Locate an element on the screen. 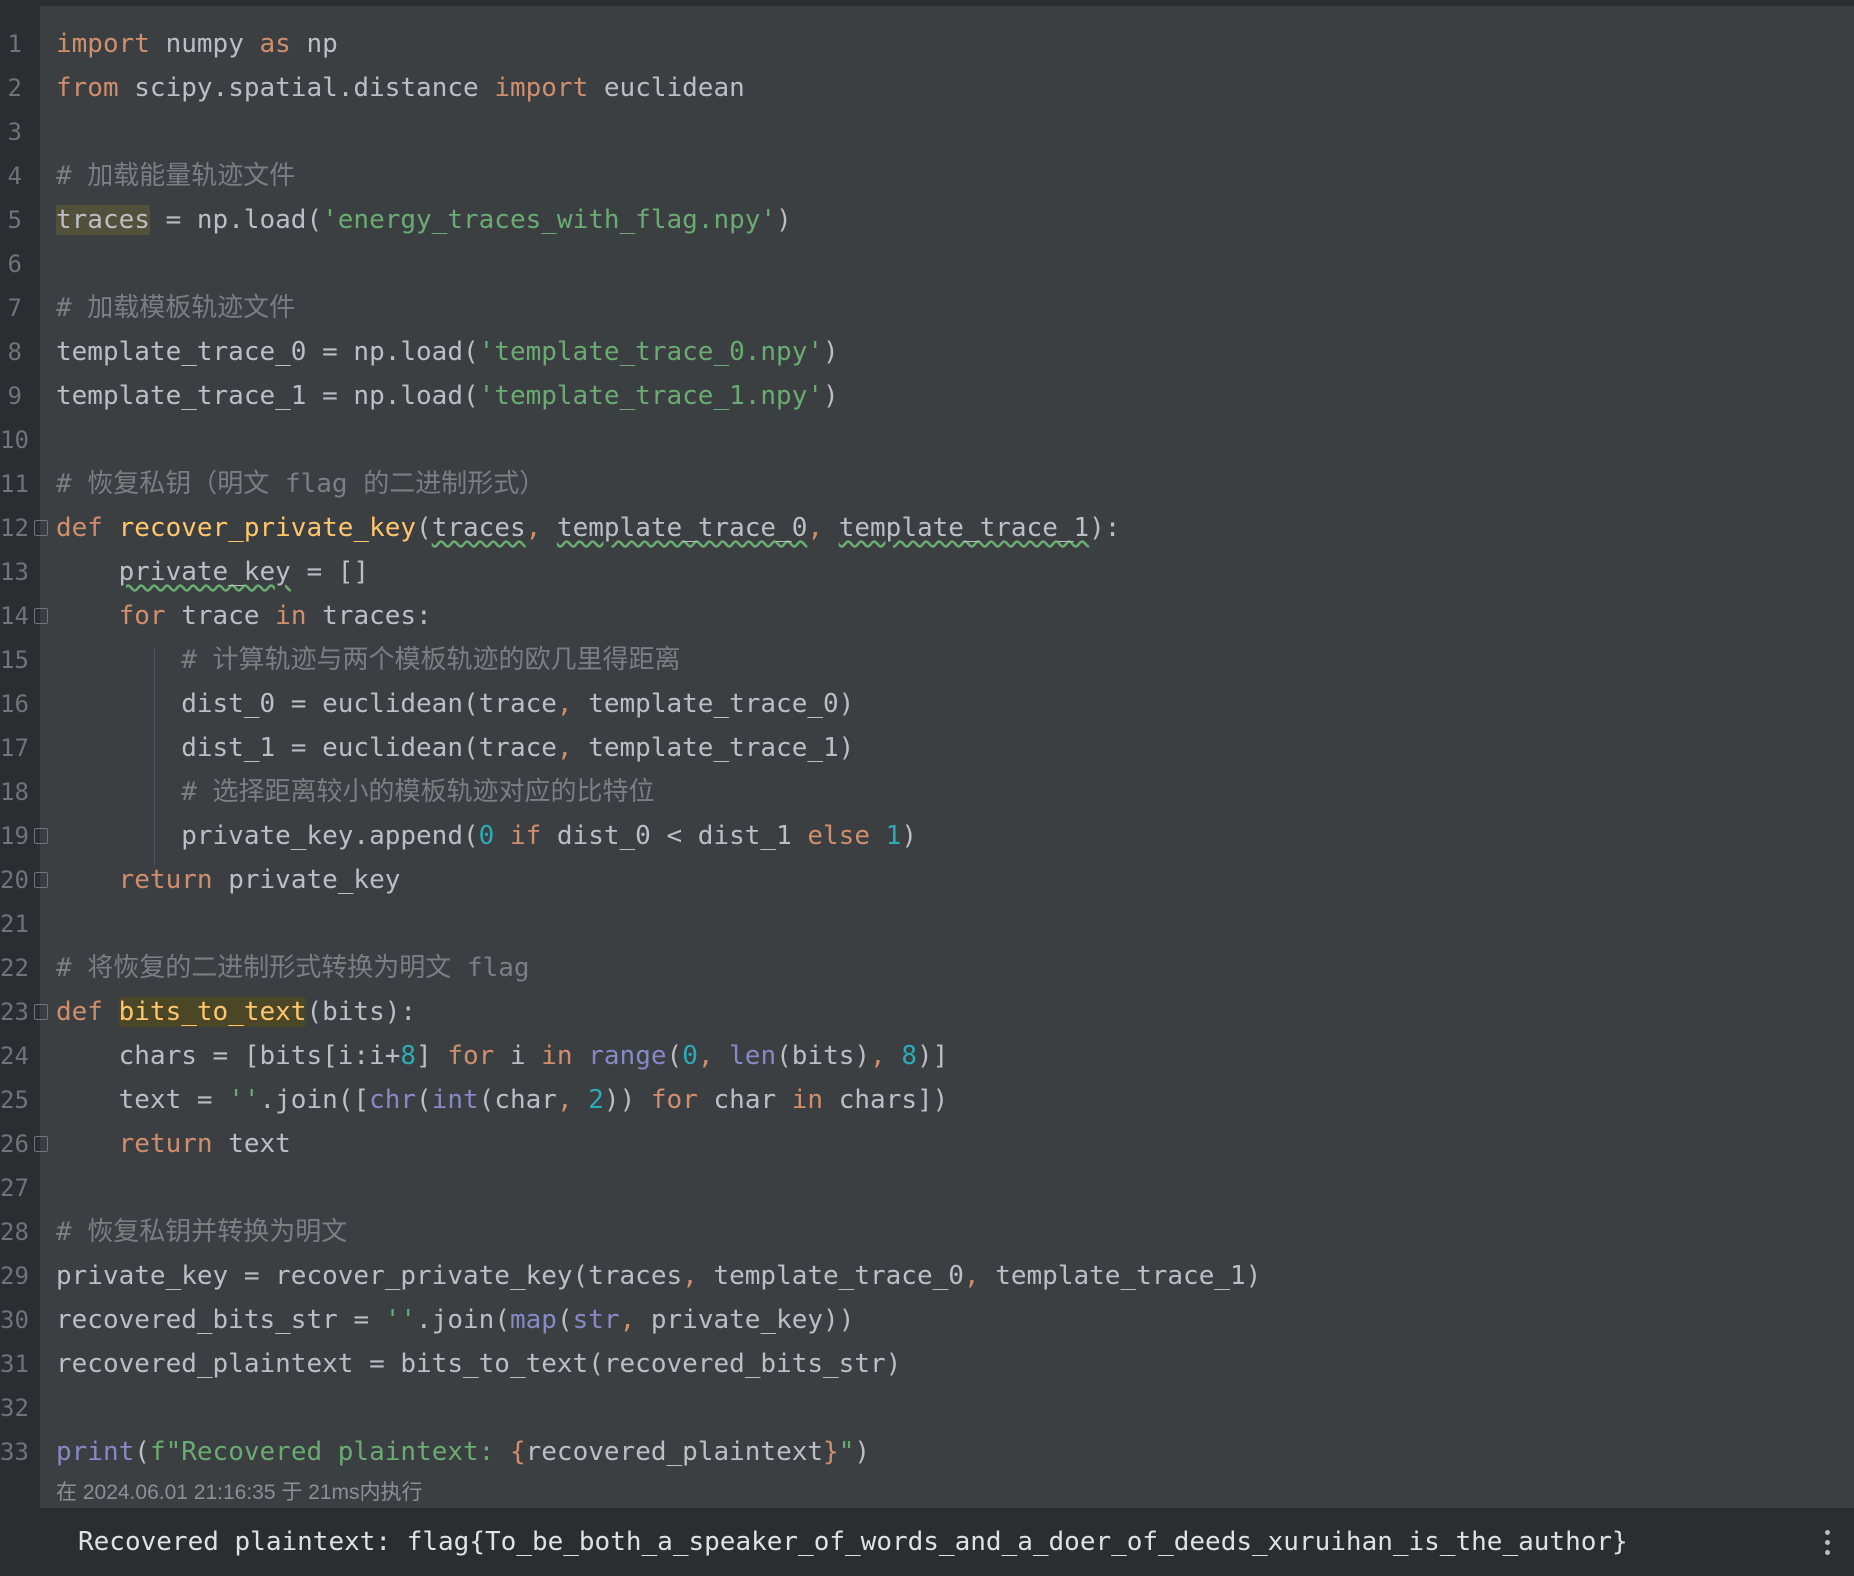 The width and height of the screenshot is (1854, 1576). keyword: def is located at coordinates (87, 1012).